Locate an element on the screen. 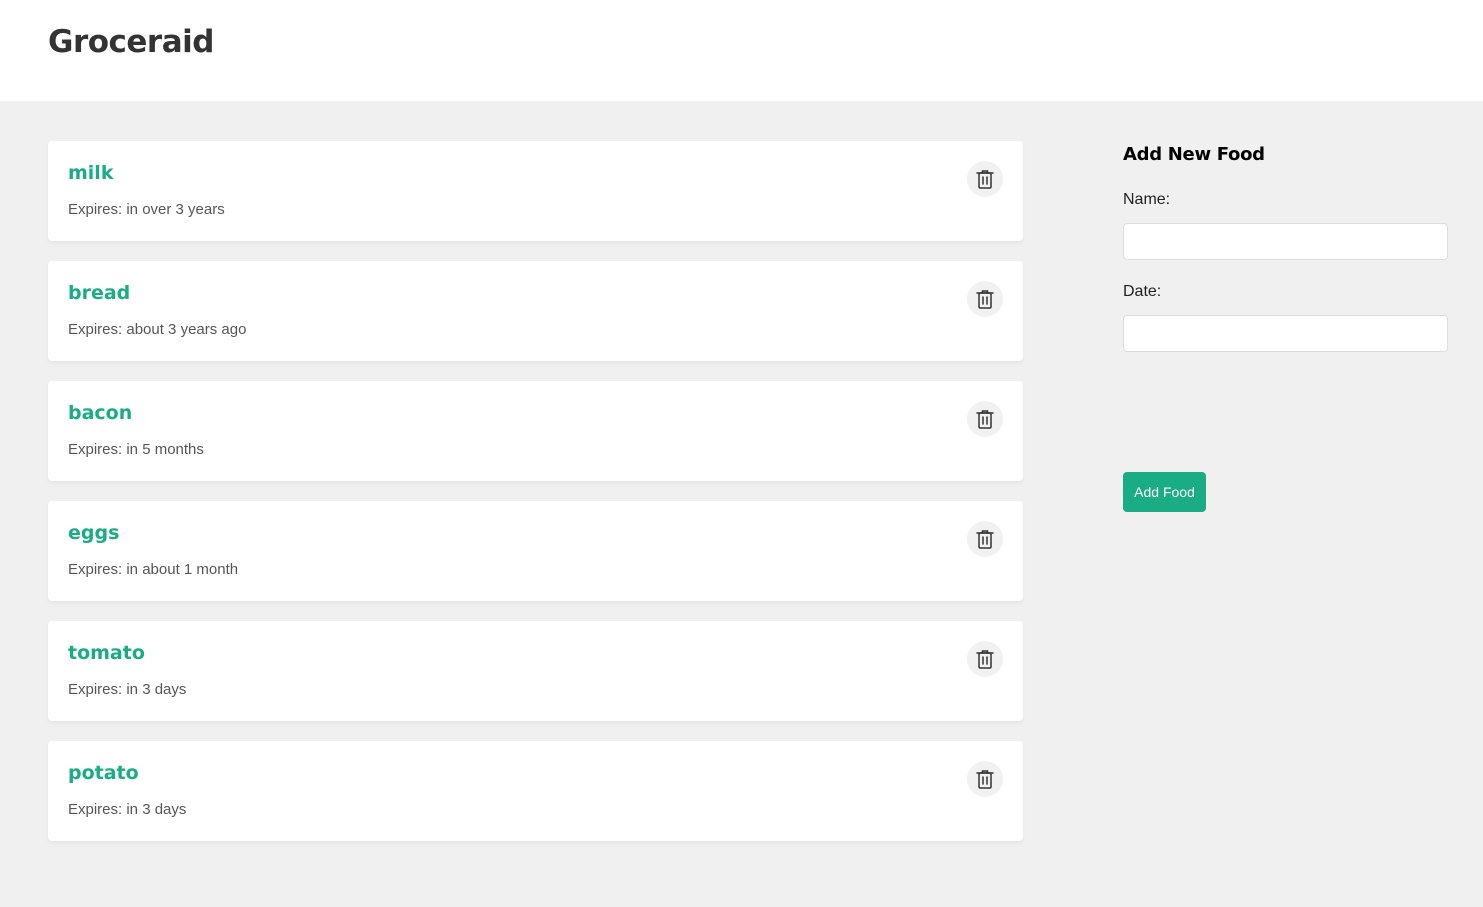 The width and height of the screenshot is (1483, 907). app-title: Groceraid is located at coordinates (131, 42).